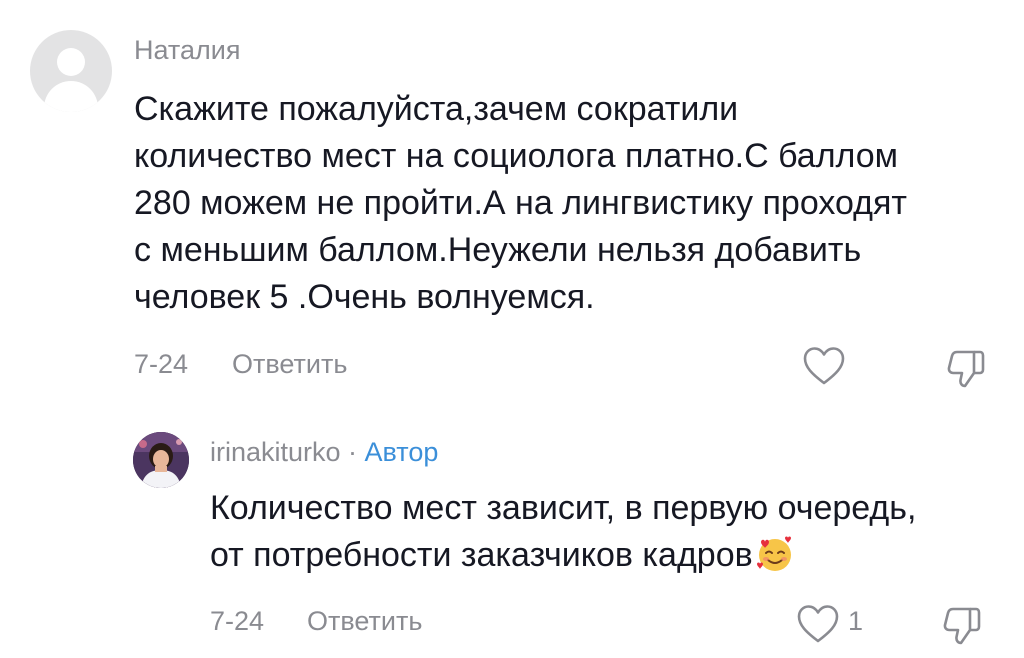 The height and width of the screenshot is (658, 1024). I want to click on comment-username: Наталия, so click(187, 50).